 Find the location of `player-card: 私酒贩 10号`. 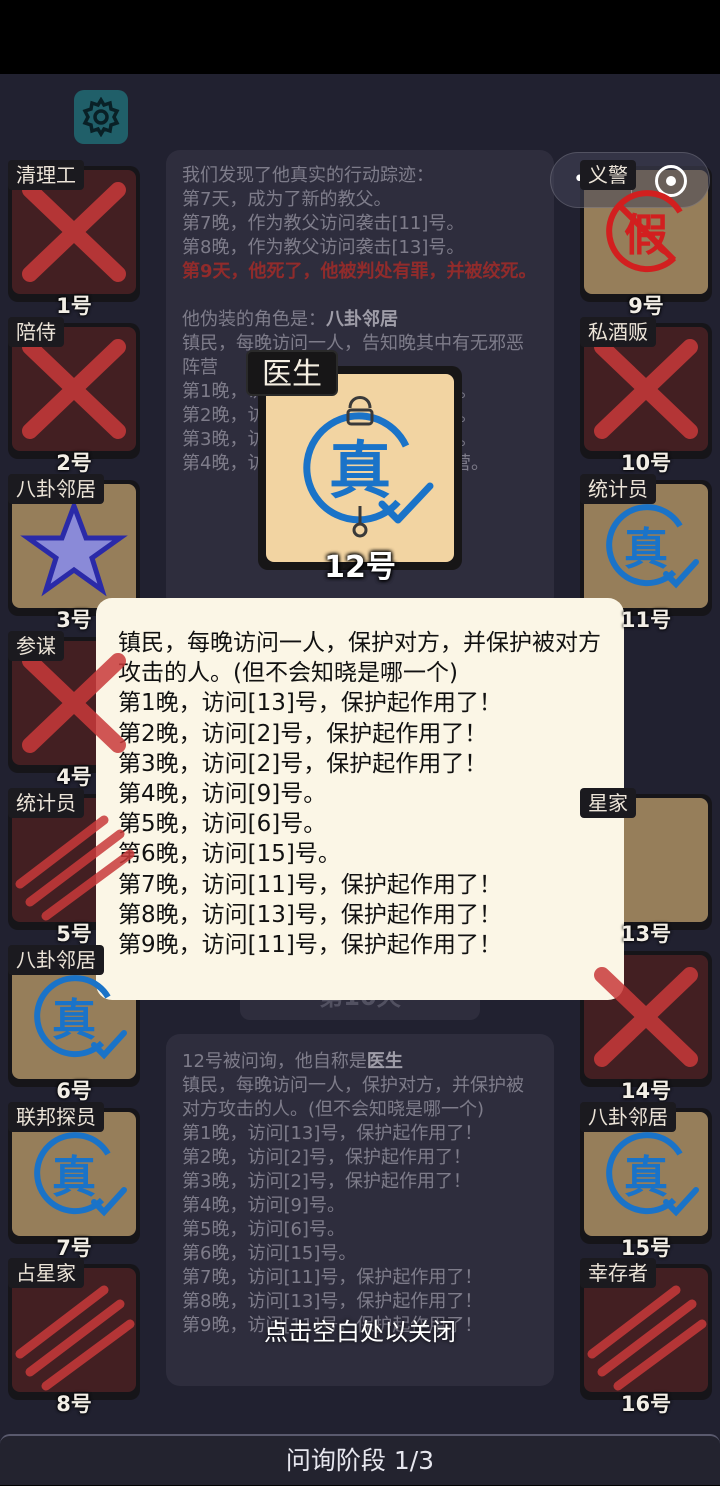

player-card: 私酒贩 10号 is located at coordinates (646, 396).